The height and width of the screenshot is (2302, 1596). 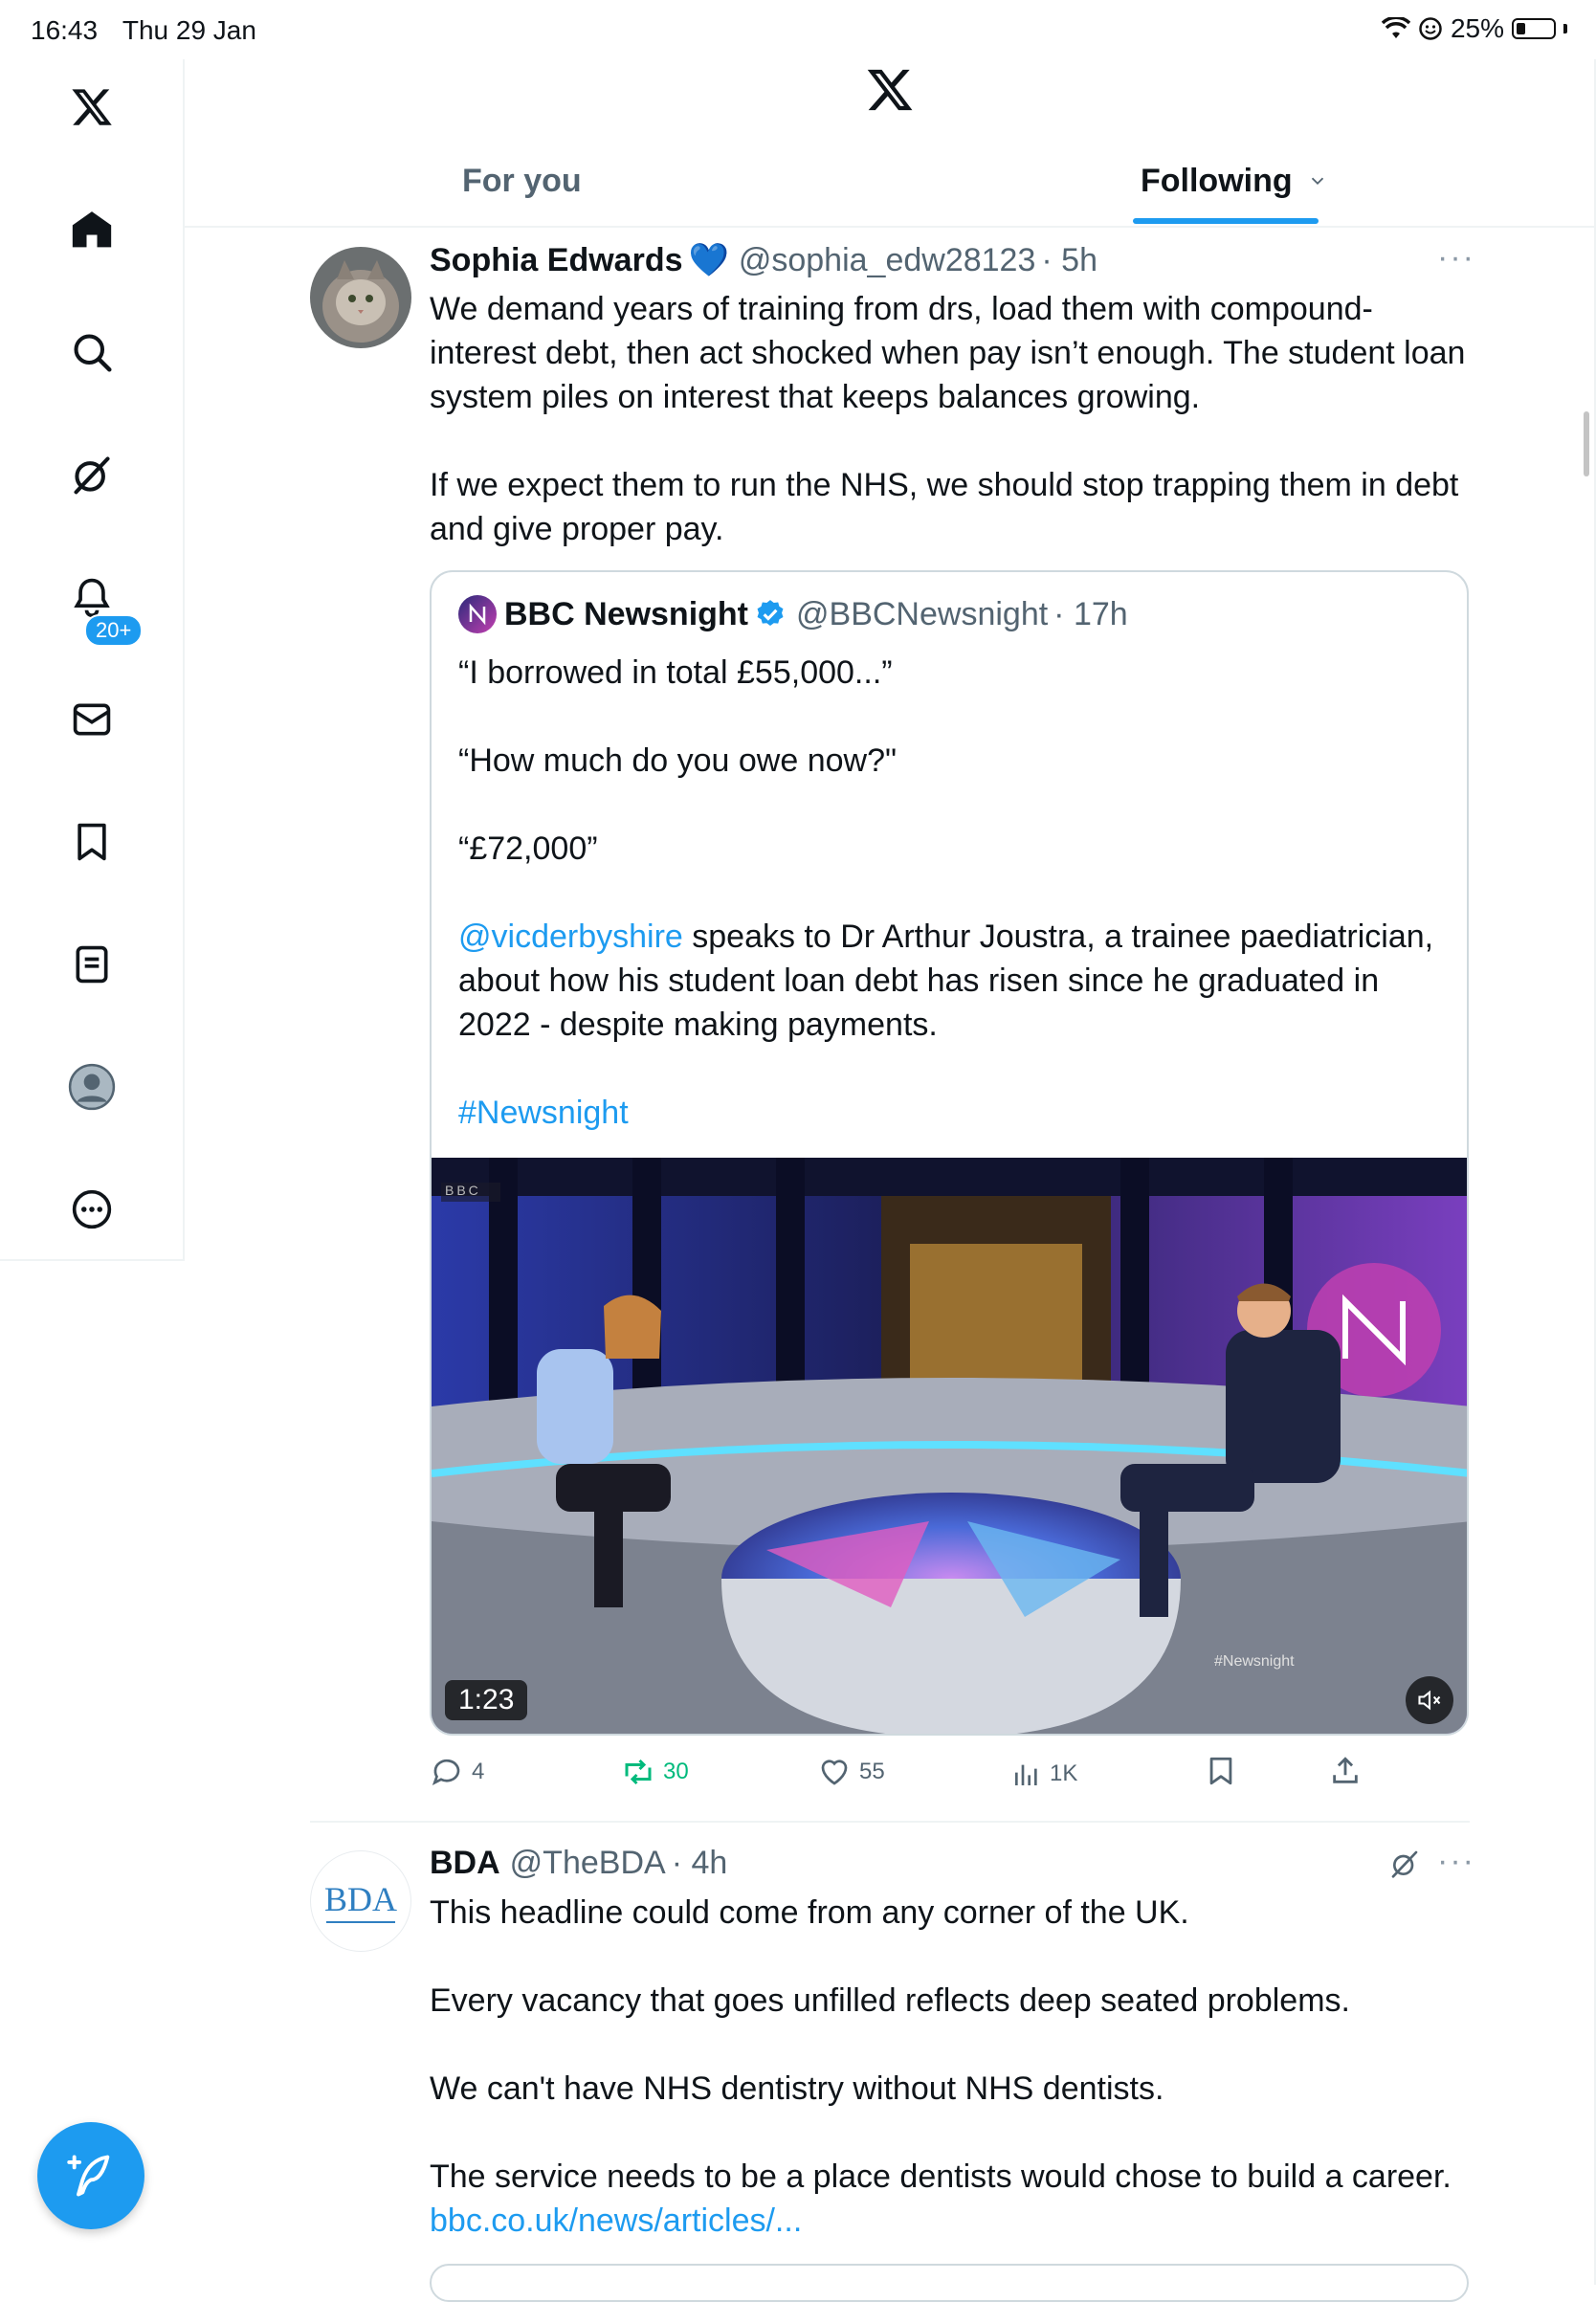 I want to click on avatar: BDA, so click(x=361, y=1901).